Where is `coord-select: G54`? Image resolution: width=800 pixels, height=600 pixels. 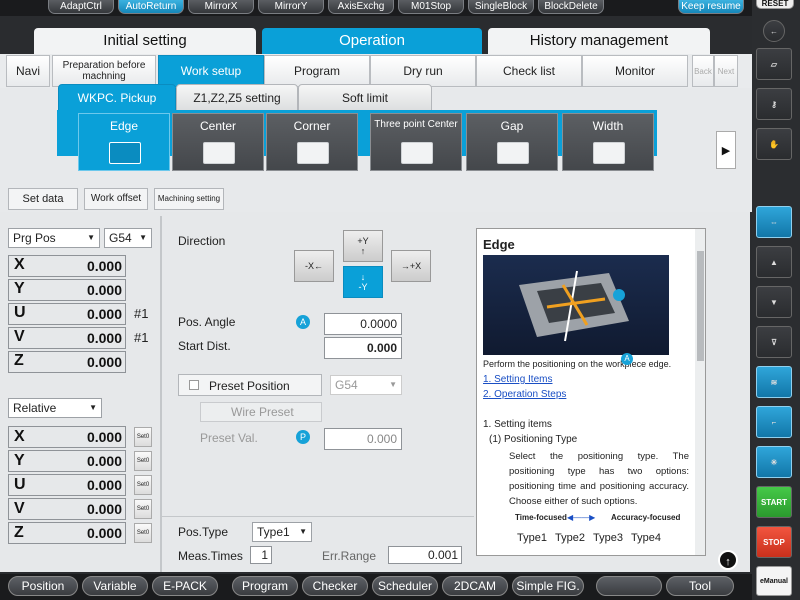
coord-select: G54 is located at coordinates (128, 238).